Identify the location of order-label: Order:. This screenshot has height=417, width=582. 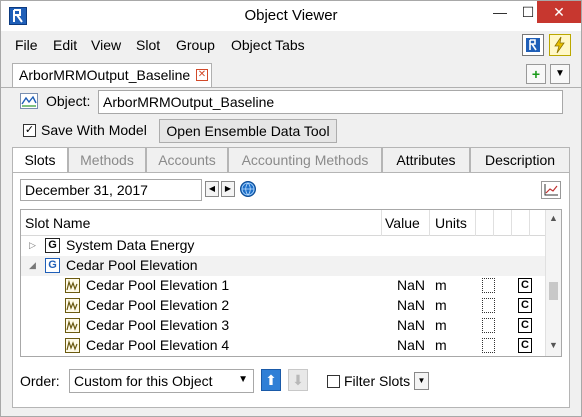
(40, 381).